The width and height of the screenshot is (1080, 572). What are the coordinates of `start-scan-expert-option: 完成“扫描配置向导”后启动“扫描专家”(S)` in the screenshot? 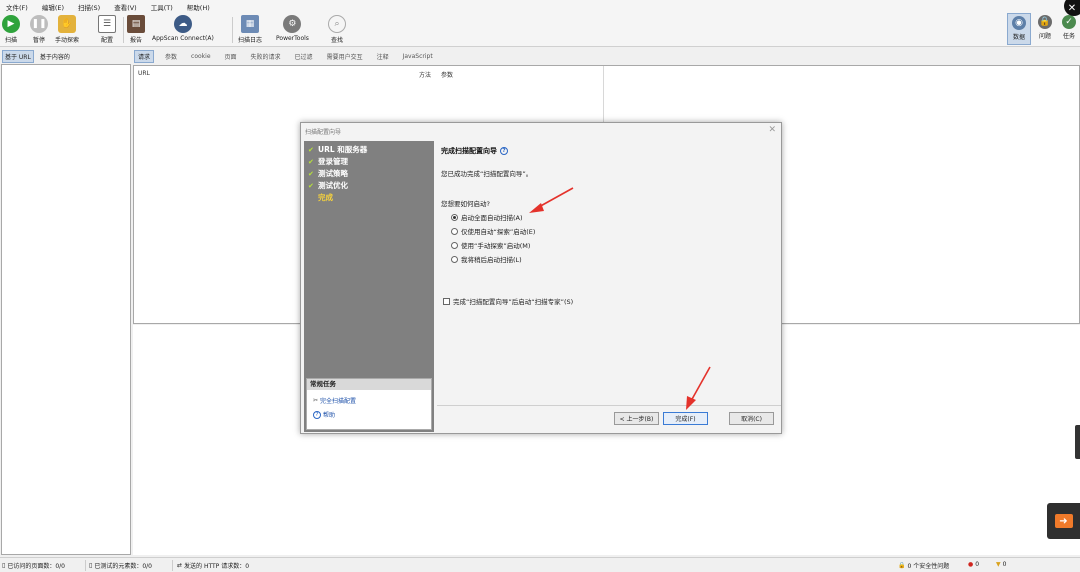 It's located at (508, 301).